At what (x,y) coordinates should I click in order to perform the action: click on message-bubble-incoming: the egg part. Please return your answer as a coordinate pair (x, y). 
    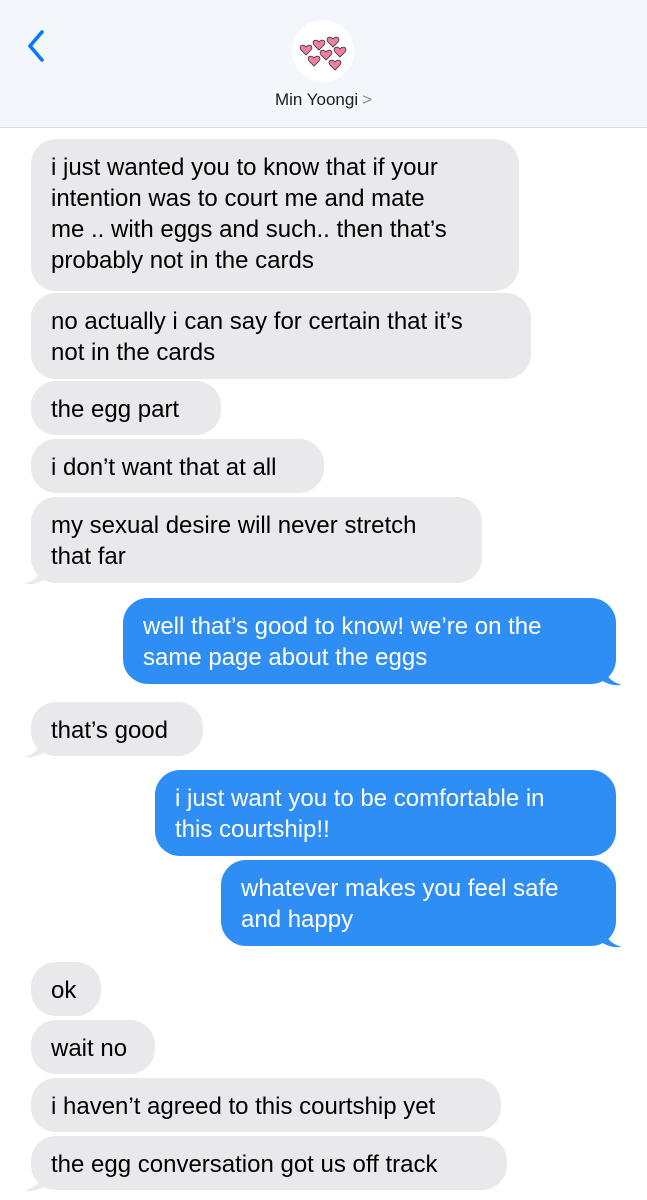
    Looking at the image, I should click on (126, 408).